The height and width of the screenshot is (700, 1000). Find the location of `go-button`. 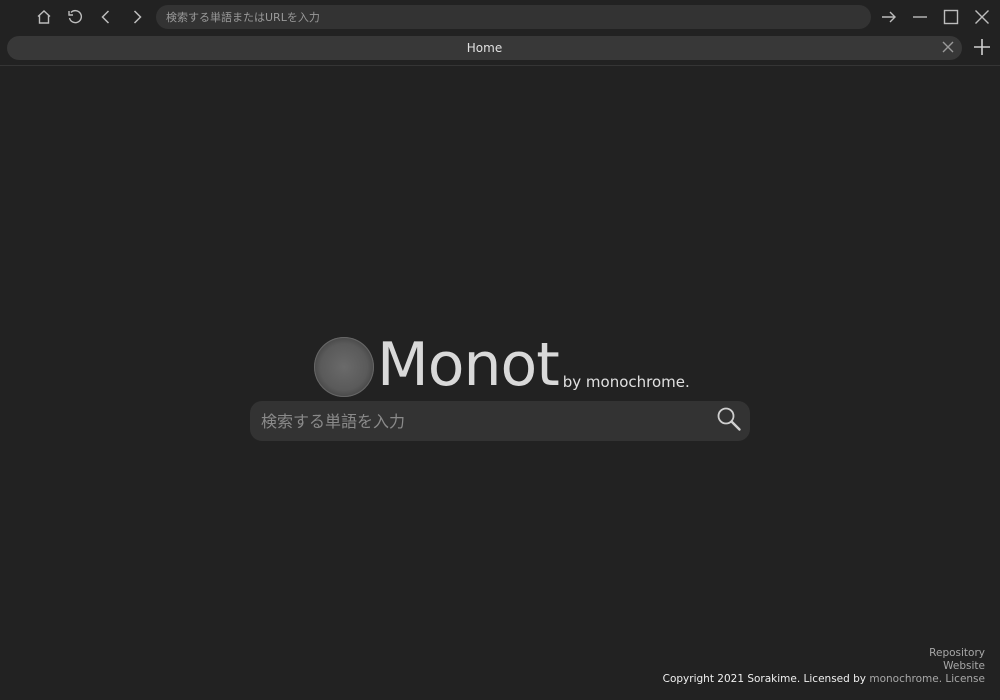

go-button is located at coordinates (889, 17).